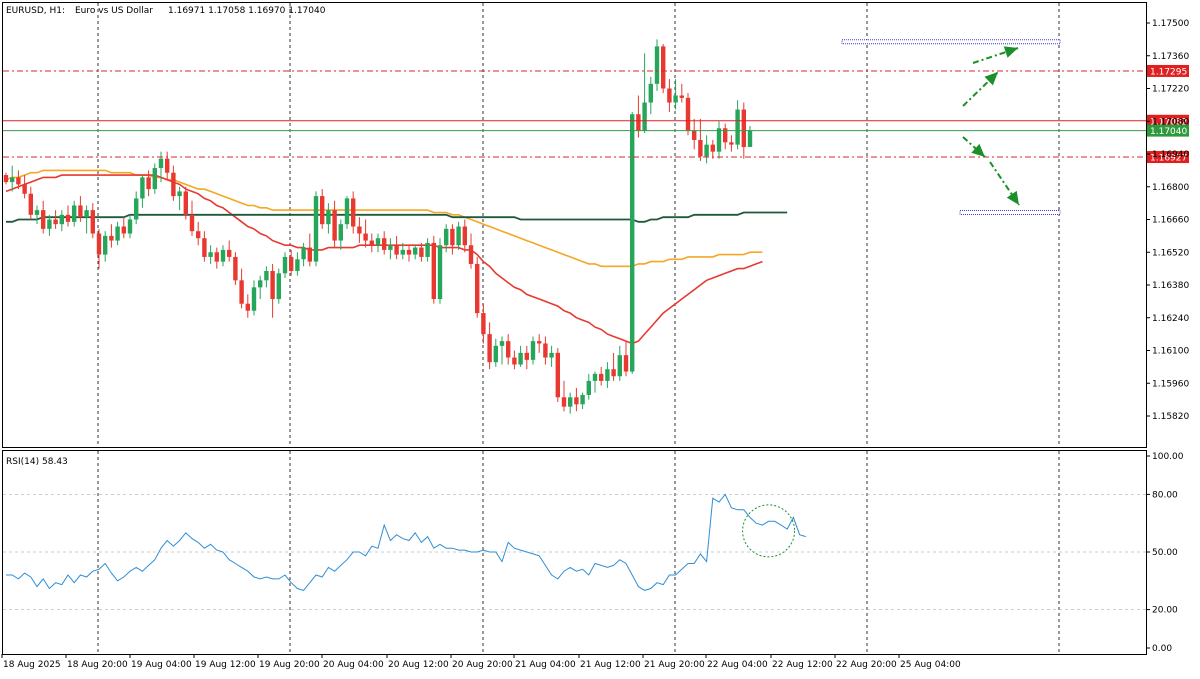  I want to click on lower-target-box, so click(1010, 212).